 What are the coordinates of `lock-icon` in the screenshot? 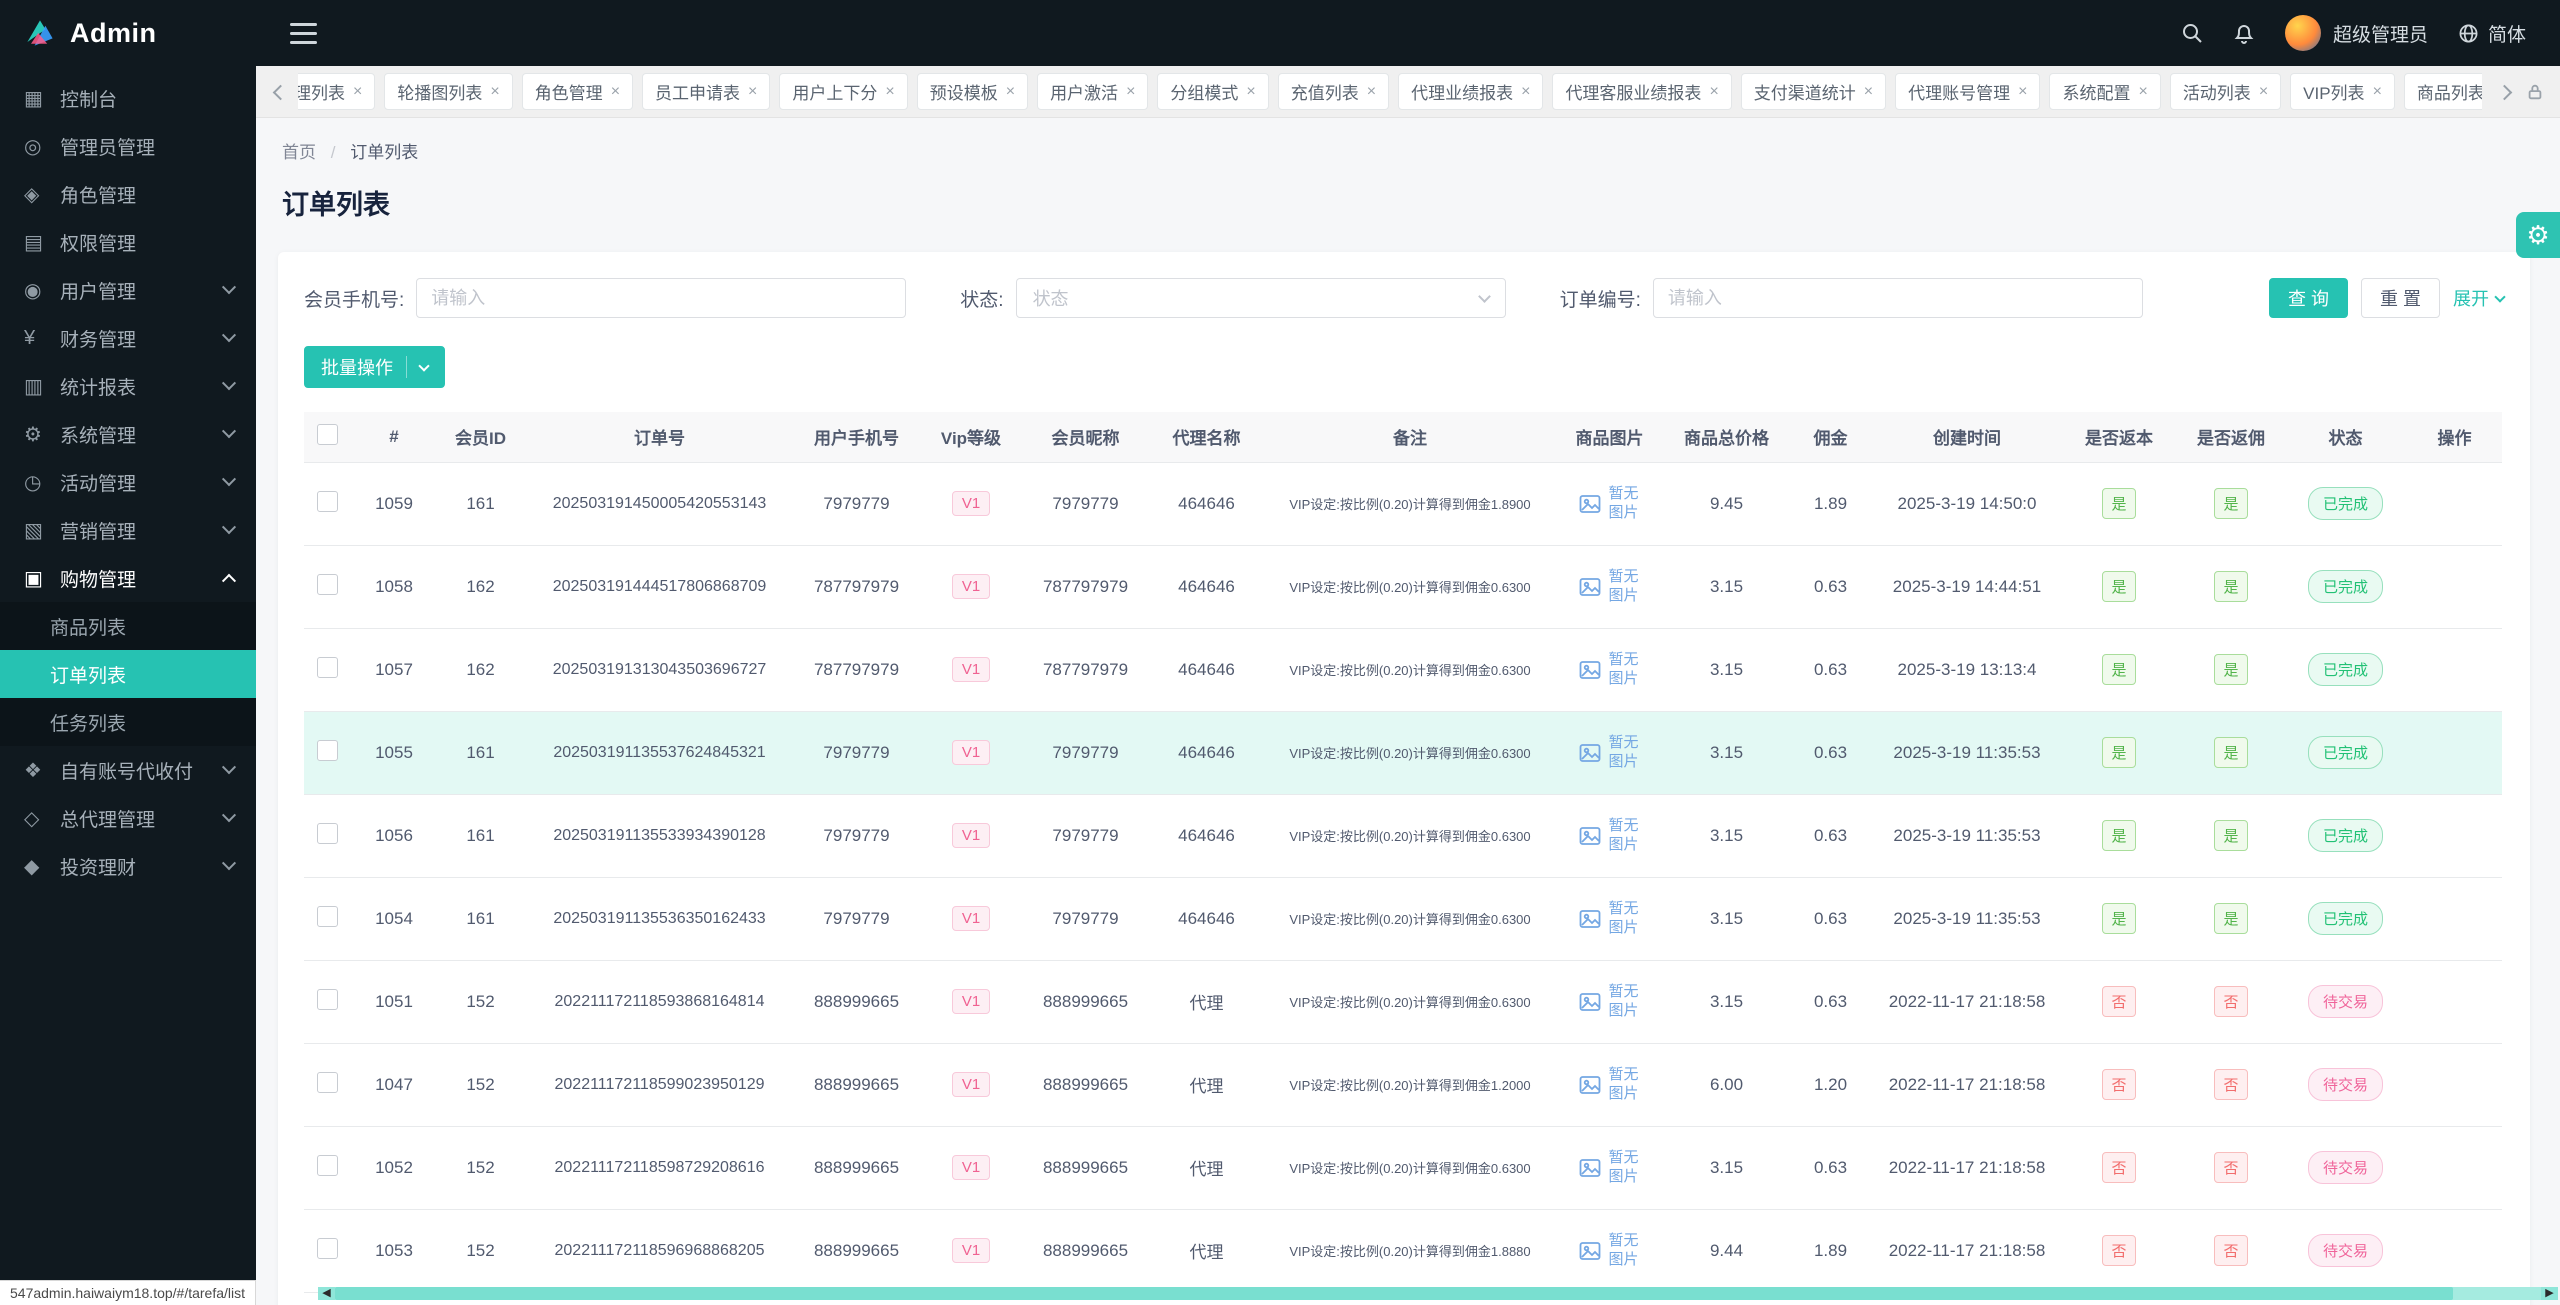 It's located at (2535, 92).